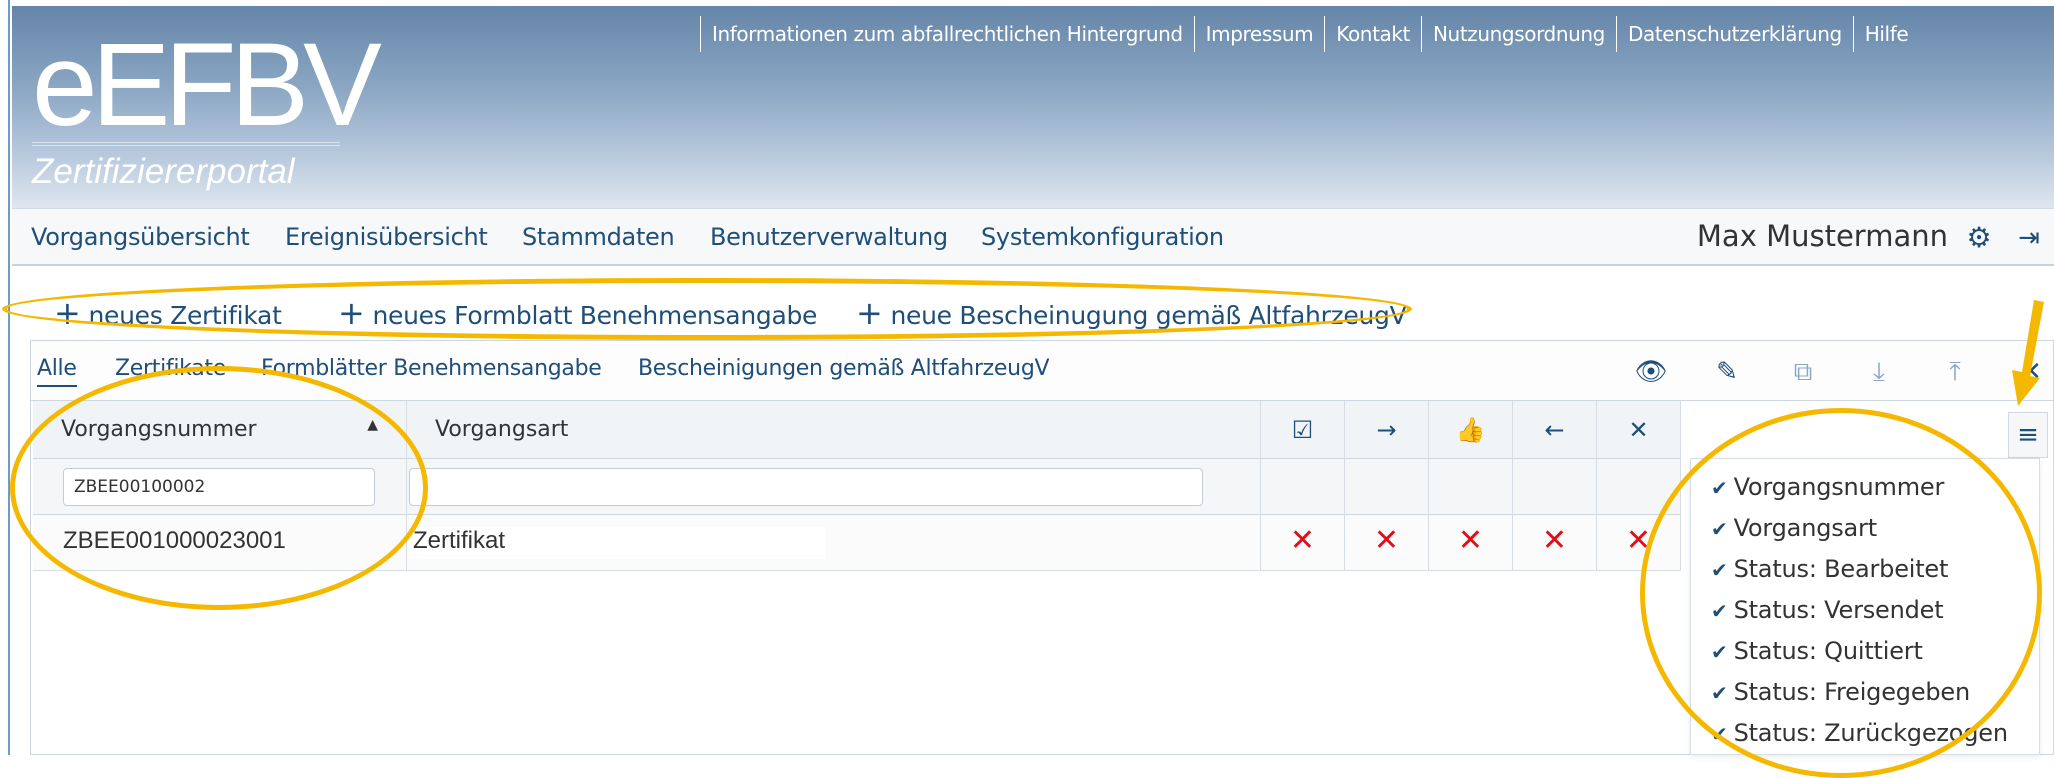 The image size is (2054, 778). I want to click on nav-systemkonfiguration: Systemkonfiguration, so click(1102, 237).